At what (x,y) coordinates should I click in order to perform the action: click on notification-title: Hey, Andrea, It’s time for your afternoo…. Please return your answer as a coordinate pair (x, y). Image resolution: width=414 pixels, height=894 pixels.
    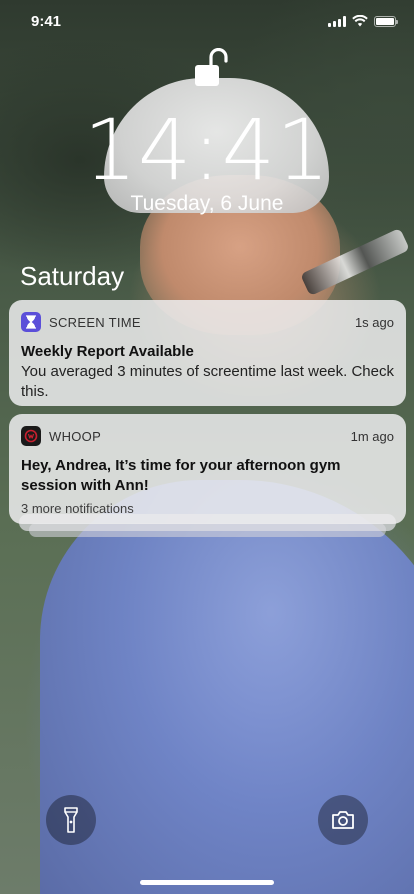
    Looking at the image, I should click on (181, 475).